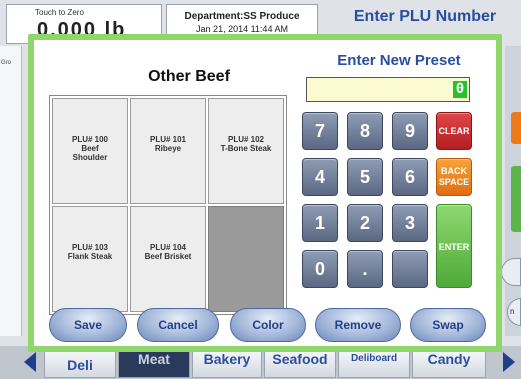  I want to click on key-0: 0, so click(320, 269).